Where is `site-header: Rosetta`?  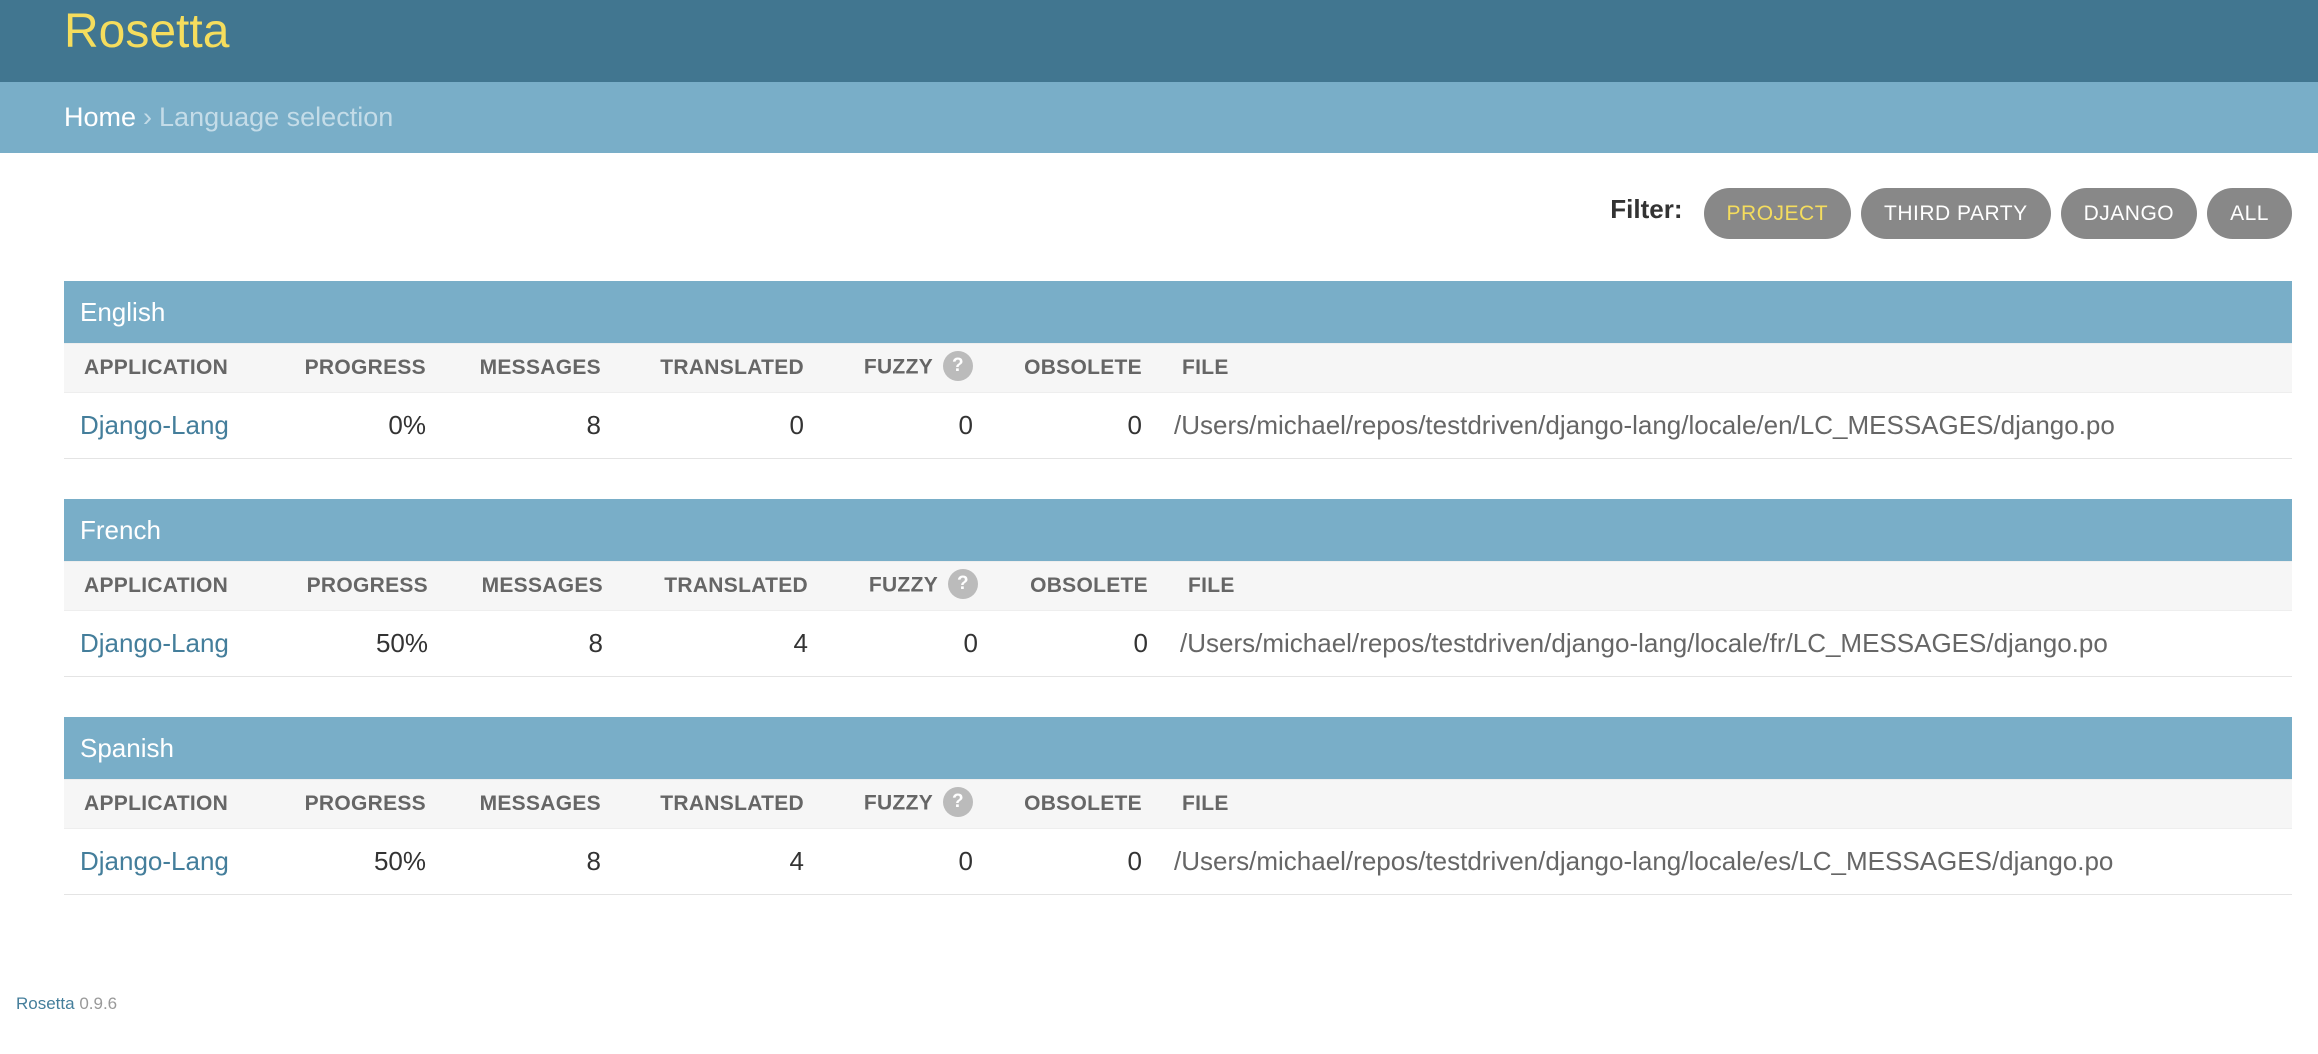
site-header: Rosetta is located at coordinates (1159, 41).